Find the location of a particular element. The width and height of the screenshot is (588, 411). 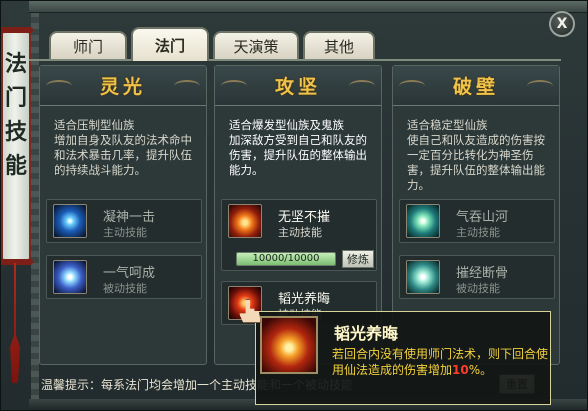

skill-tooltip: 韬光养晦 若回合内没有使用师门法术，则下回合使用仙法造成的伤害增加10%。 is located at coordinates (403, 358).